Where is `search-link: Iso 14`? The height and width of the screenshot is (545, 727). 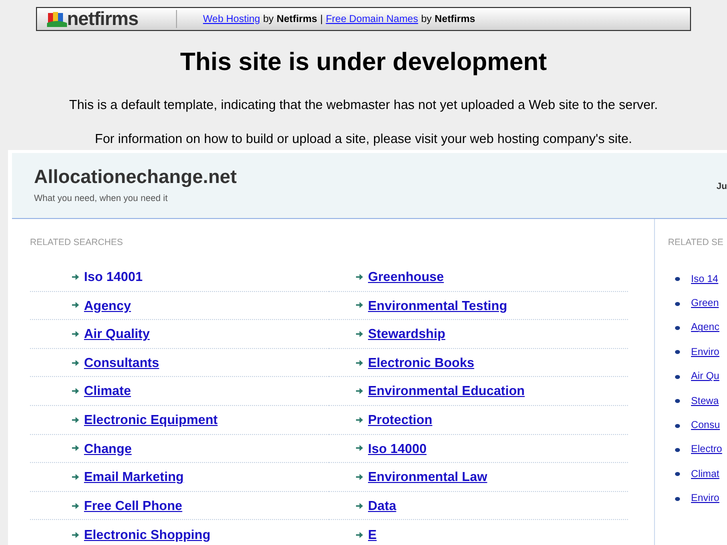 search-link: Iso 14 is located at coordinates (704, 279).